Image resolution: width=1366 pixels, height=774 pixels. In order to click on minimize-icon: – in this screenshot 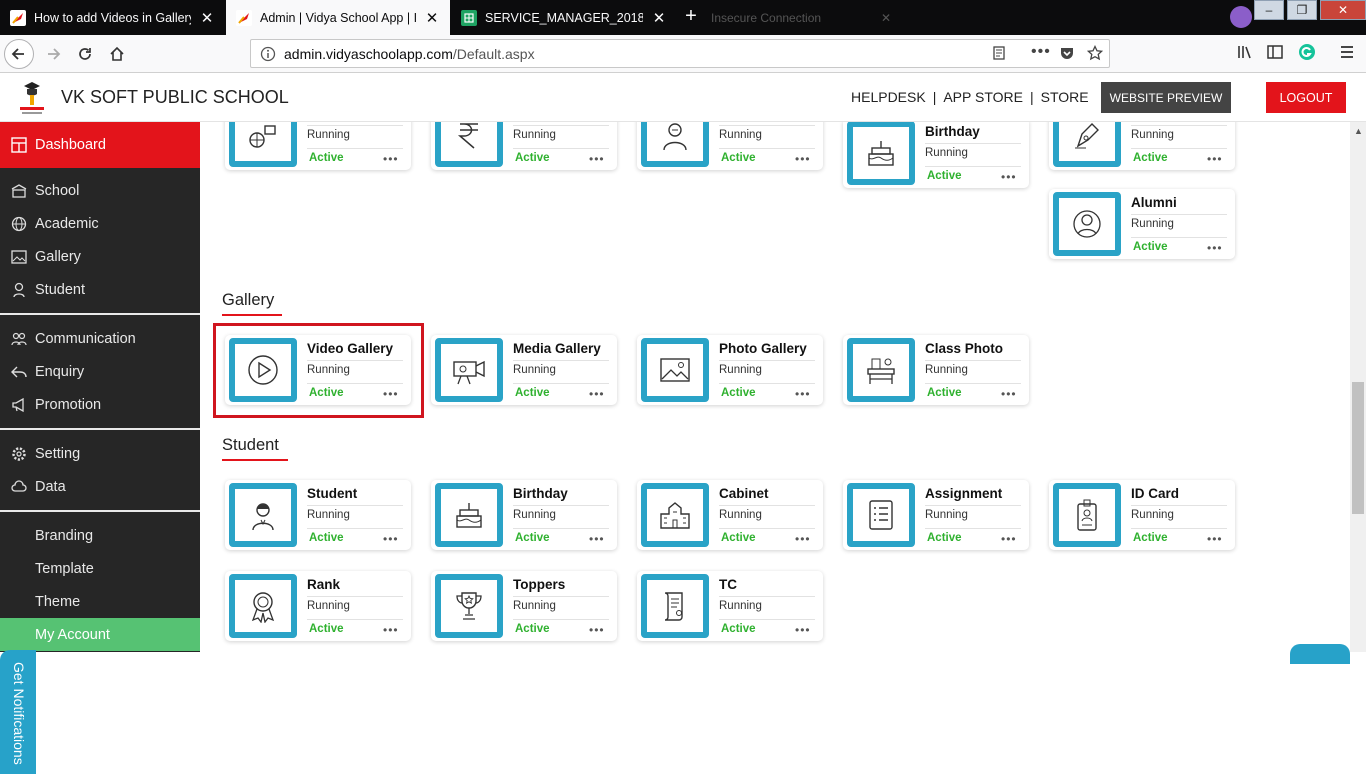, I will do `click(1269, 10)`.